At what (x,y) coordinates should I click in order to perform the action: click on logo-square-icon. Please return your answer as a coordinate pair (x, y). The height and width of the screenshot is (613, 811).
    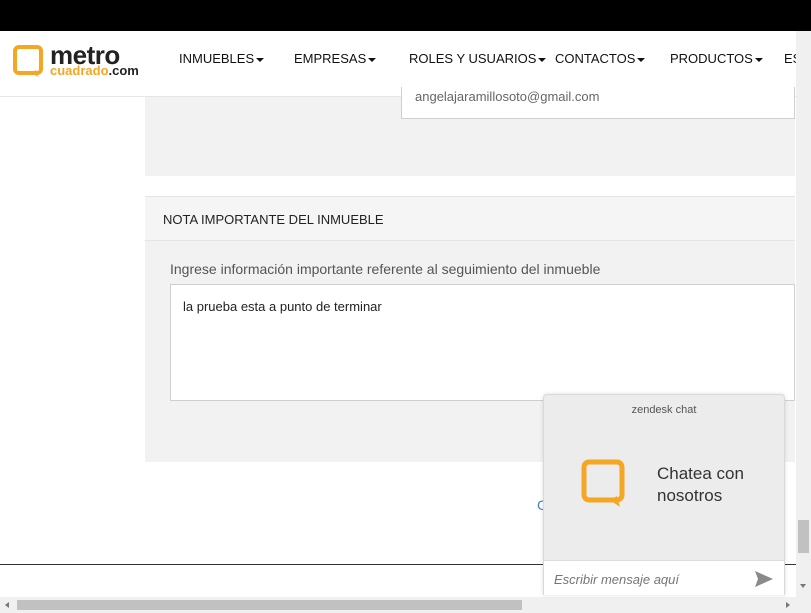
    Looking at the image, I should click on (28, 61).